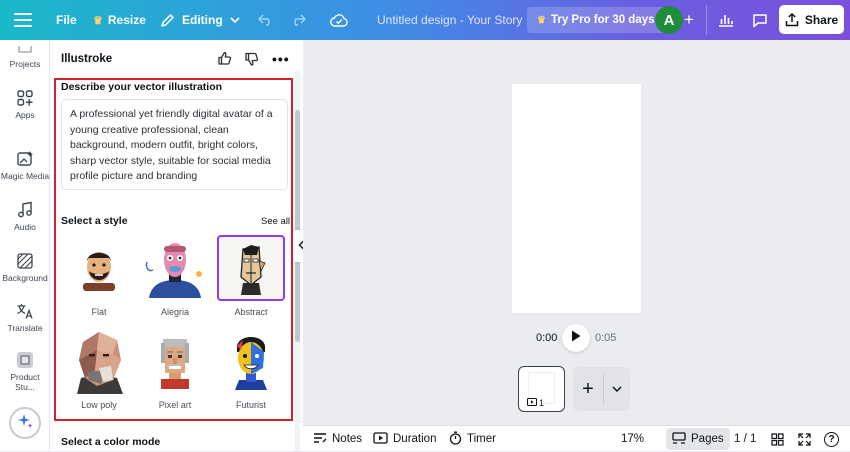  What do you see at coordinates (804, 439) in the screenshot?
I see `fullscreen-icon` at bounding box center [804, 439].